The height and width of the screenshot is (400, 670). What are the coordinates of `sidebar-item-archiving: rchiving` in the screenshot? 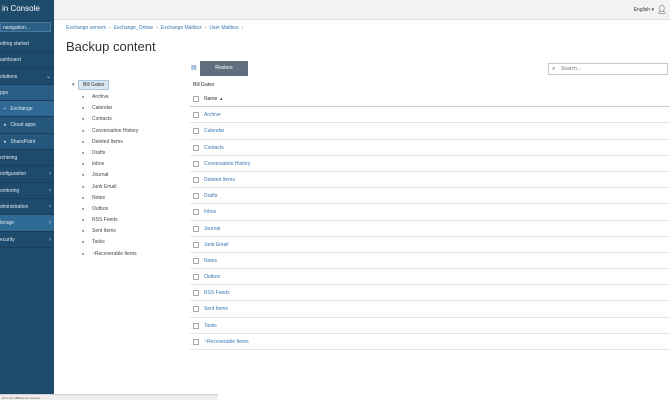 It's located at (27, 158).